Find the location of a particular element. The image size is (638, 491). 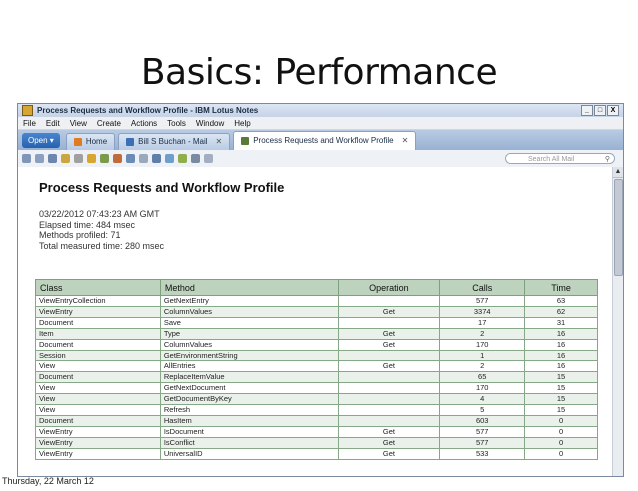

maximize-button: □ is located at coordinates (600, 110).